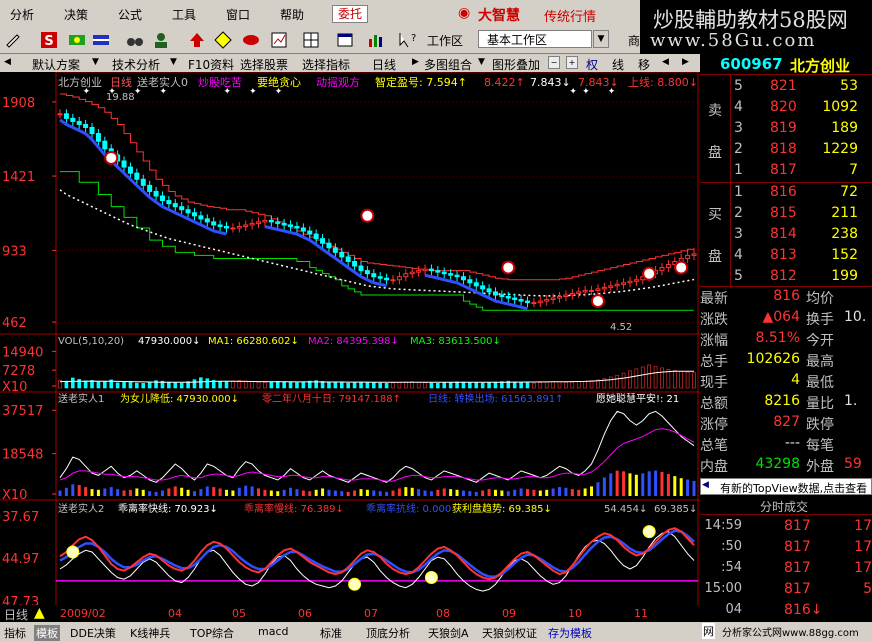 This screenshot has height=641, width=872. Describe the element at coordinates (331, 633) in the screenshot. I see `btab-standard: 标准` at that location.